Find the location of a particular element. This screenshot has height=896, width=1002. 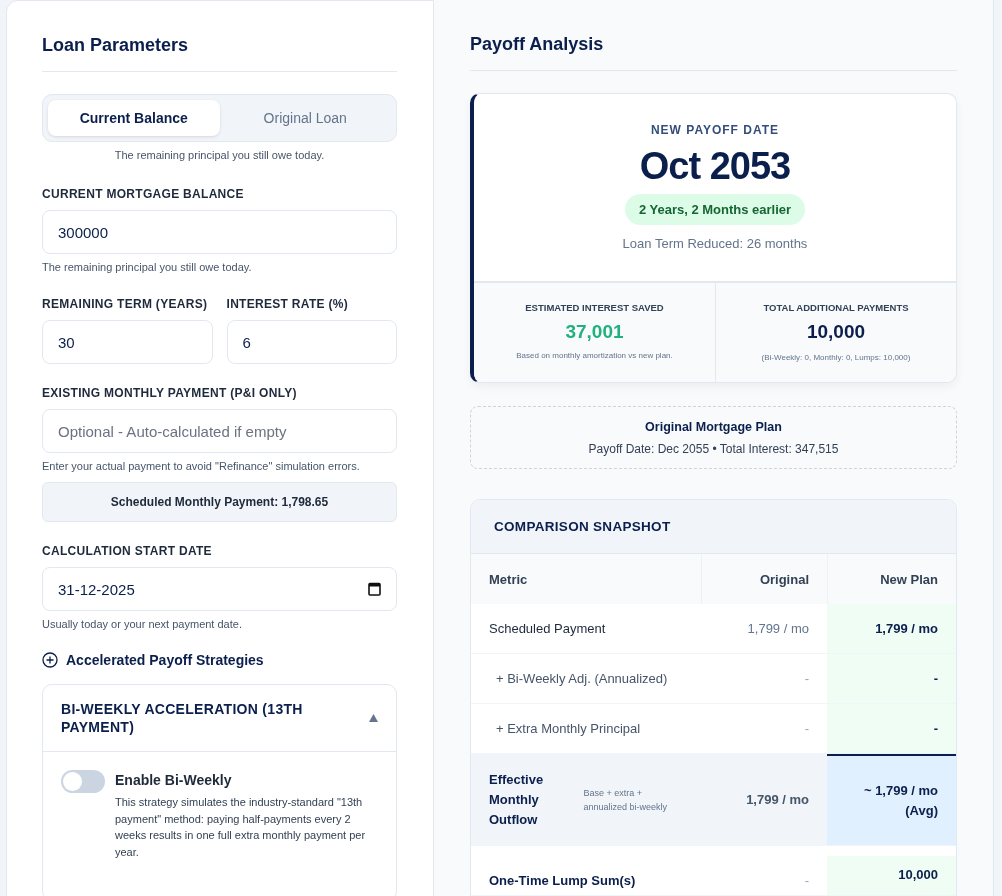

mode-tab: Original Loan is located at coordinates (305, 118).